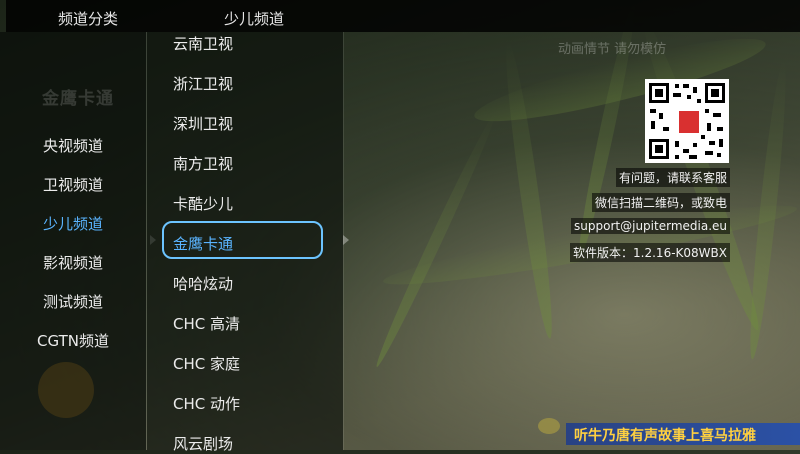 The width and height of the screenshot is (800, 454). I want to click on support-info-line: 有问题，请联系客服, so click(672, 177).